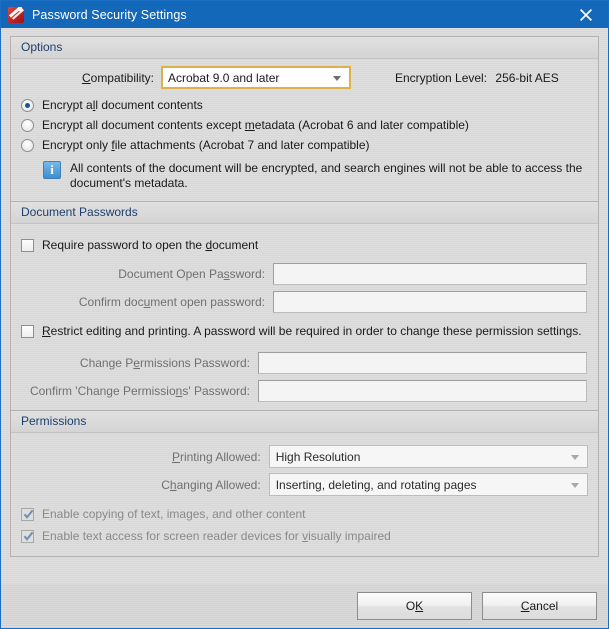  I want to click on permissions-group-header: Permissions, so click(304, 422).